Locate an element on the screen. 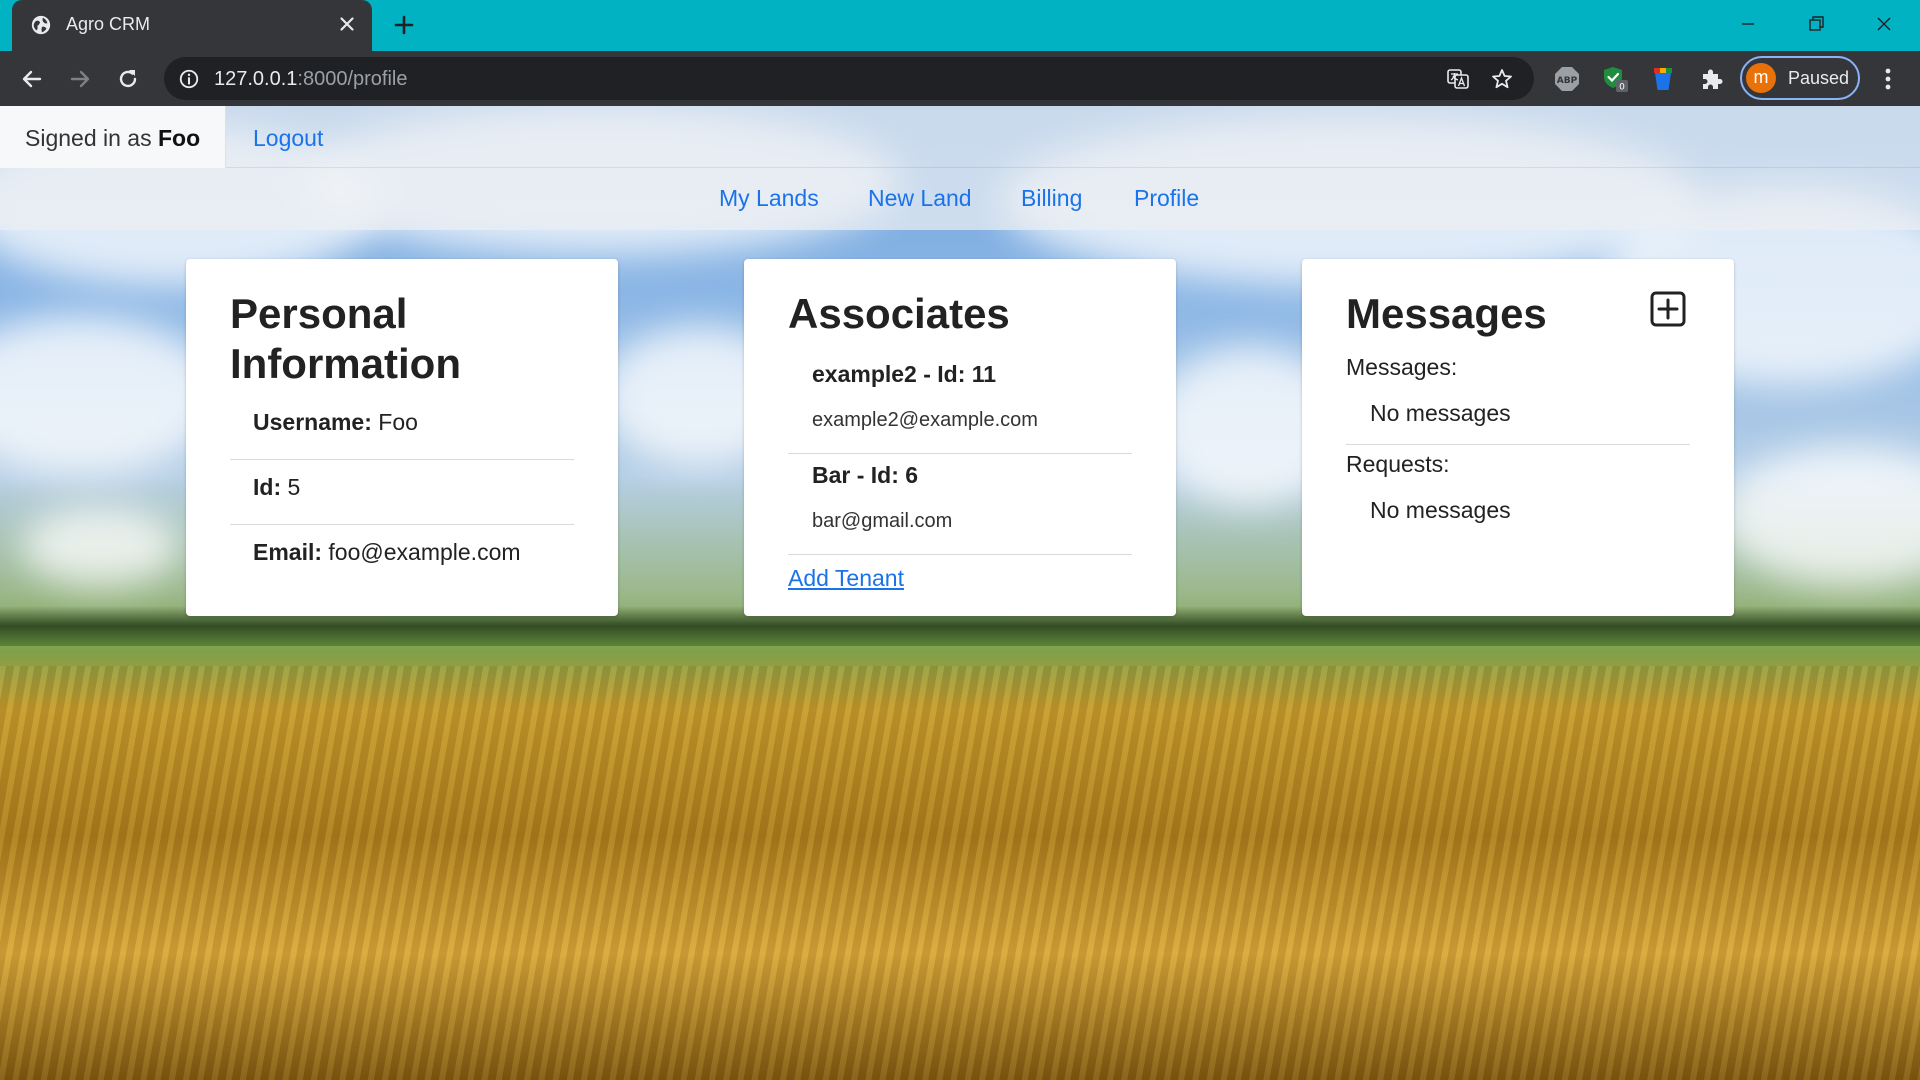 This screenshot has width=1920, height=1080. username-row: Username: Foo is located at coordinates (335, 422).